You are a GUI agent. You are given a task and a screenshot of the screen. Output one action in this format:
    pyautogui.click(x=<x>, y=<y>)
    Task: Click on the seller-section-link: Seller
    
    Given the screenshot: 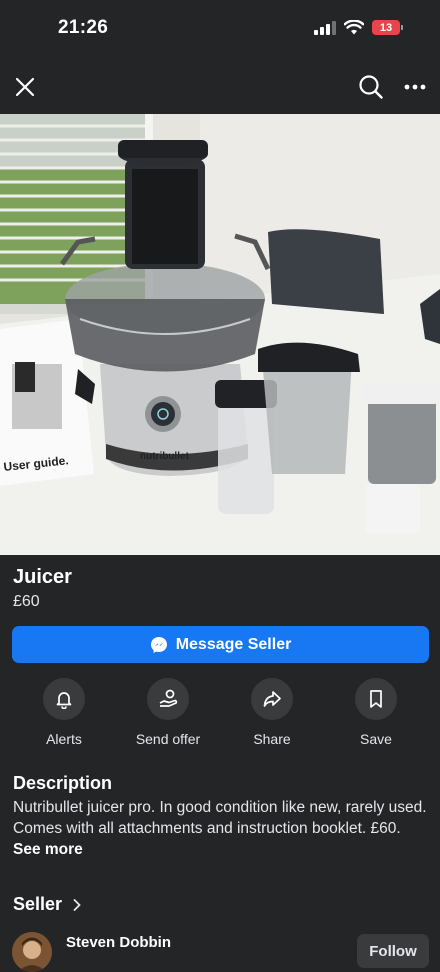 What is the action you would take?
    pyautogui.click(x=47, y=904)
    